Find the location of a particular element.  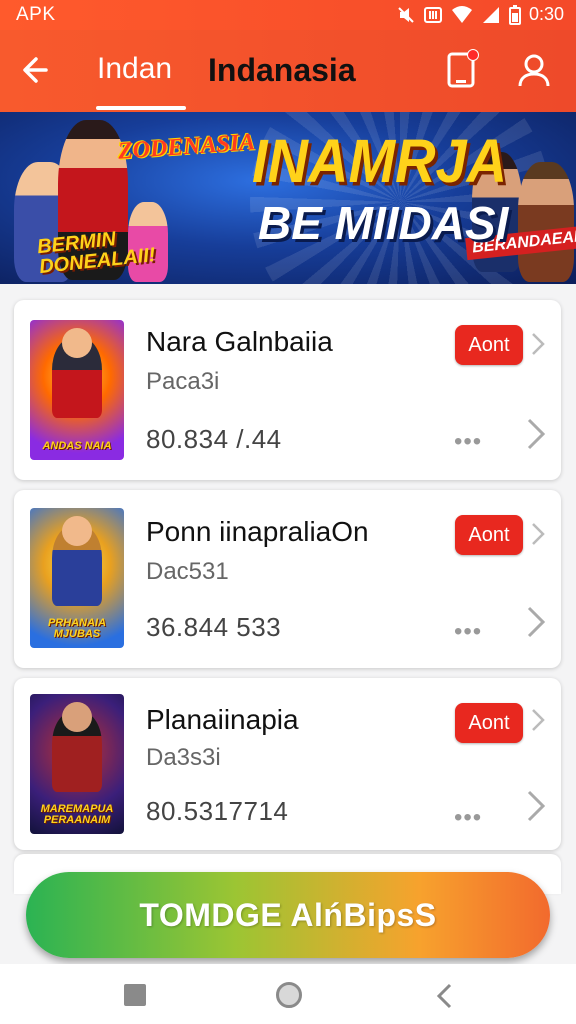

system-nav-bar is located at coordinates (288, 994).